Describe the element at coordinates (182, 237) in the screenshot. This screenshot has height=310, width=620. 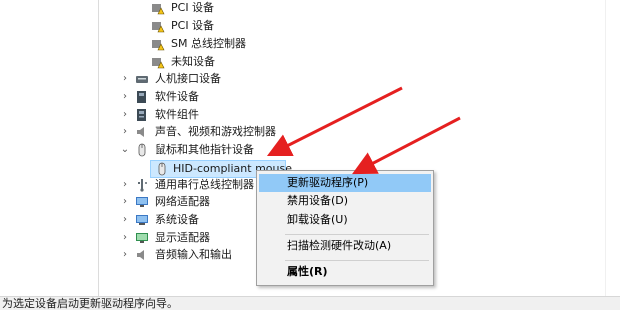
I see `tree-category-label: 显示适配器` at that location.